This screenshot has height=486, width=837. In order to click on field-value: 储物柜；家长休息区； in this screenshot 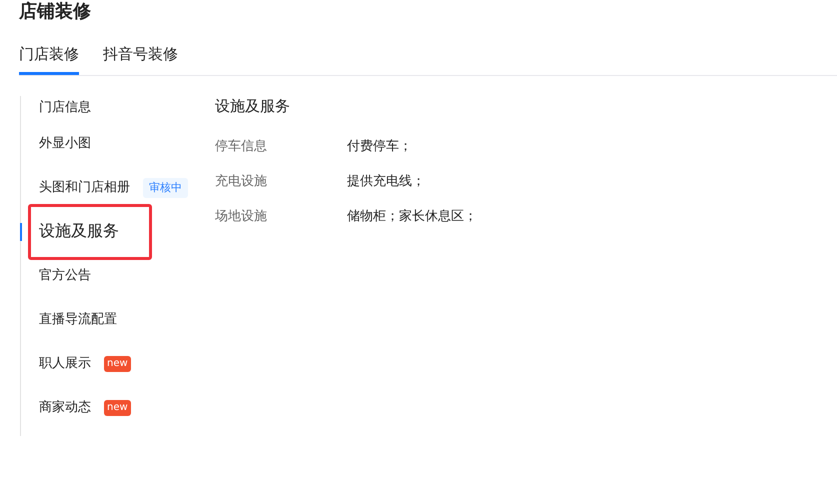, I will do `click(412, 217)`.